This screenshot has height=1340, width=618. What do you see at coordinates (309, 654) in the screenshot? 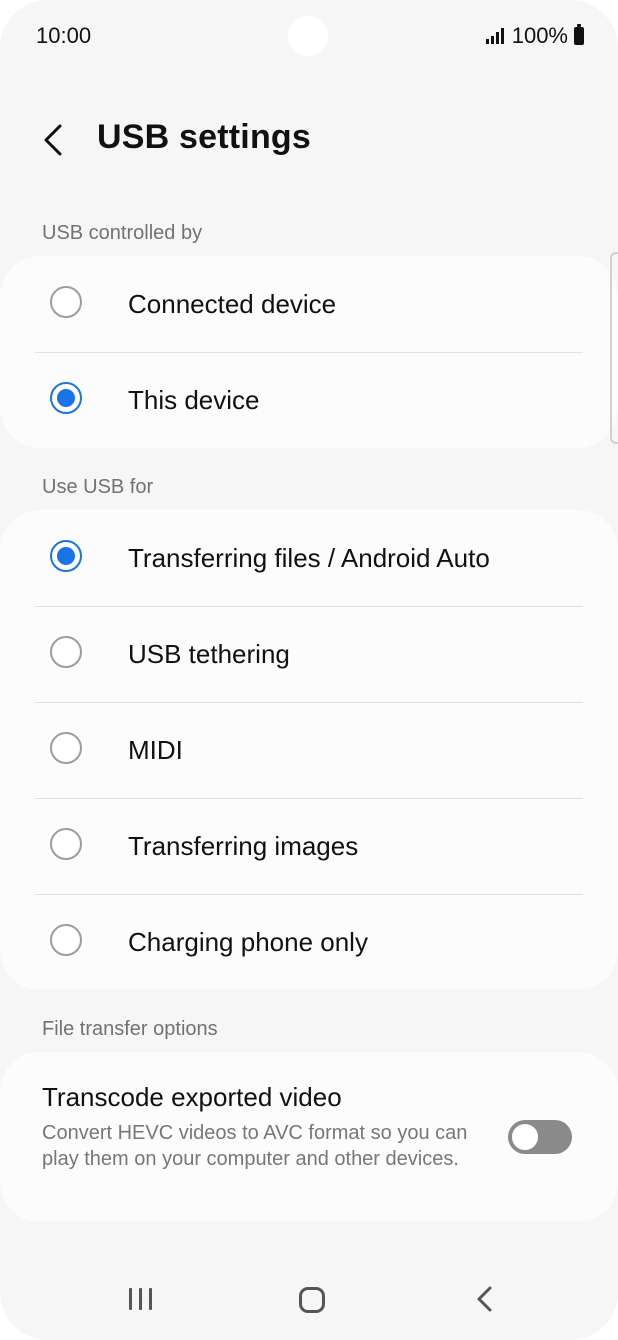
I see `option-usb-tethering: USB tethering` at bounding box center [309, 654].